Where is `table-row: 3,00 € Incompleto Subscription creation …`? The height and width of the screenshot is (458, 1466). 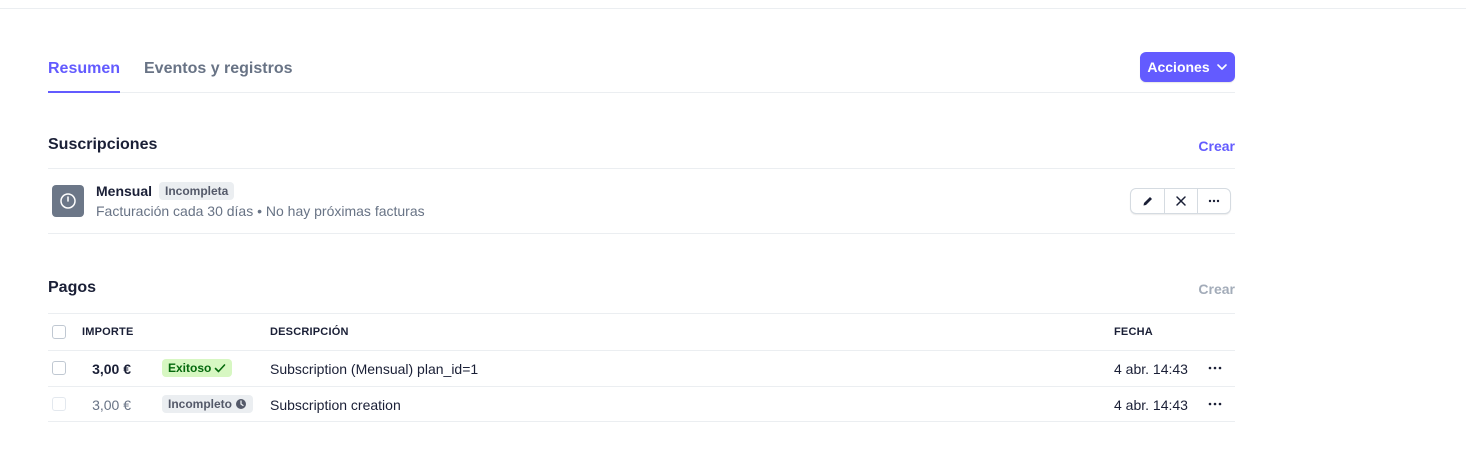
table-row: 3,00 € Incompleto Subscription creation … is located at coordinates (641, 404).